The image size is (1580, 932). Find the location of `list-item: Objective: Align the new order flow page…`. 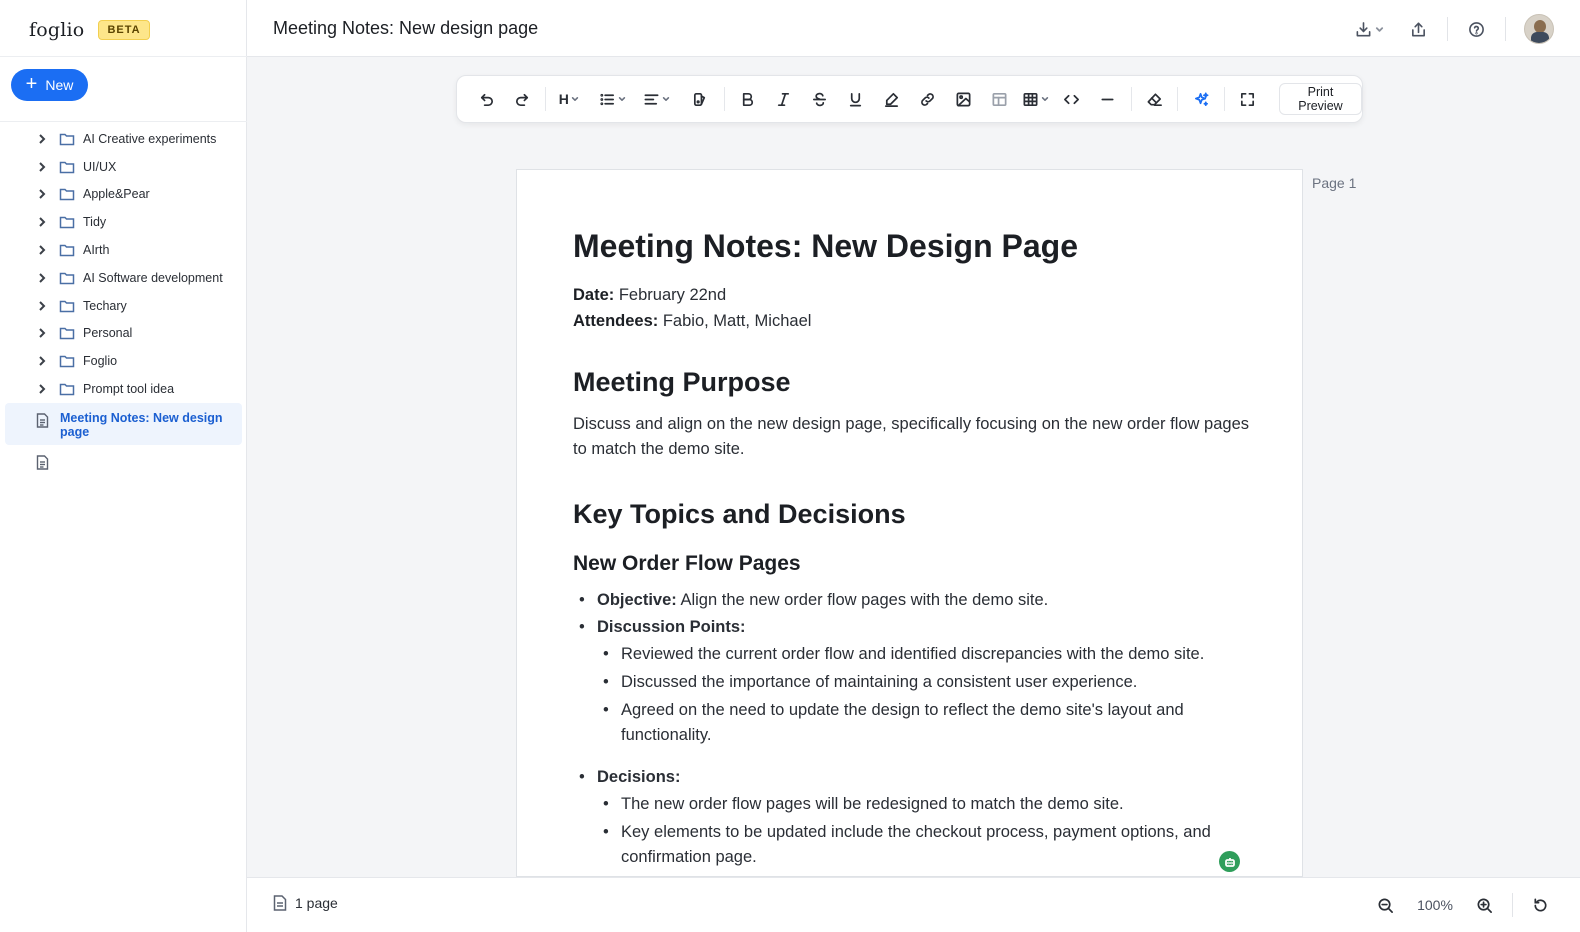

list-item: Objective: Align the new order flow page… is located at coordinates (913, 600).